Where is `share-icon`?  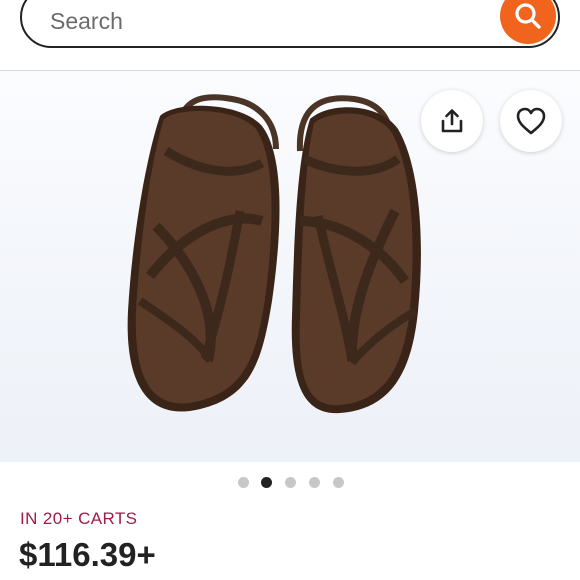
share-icon is located at coordinates (452, 121).